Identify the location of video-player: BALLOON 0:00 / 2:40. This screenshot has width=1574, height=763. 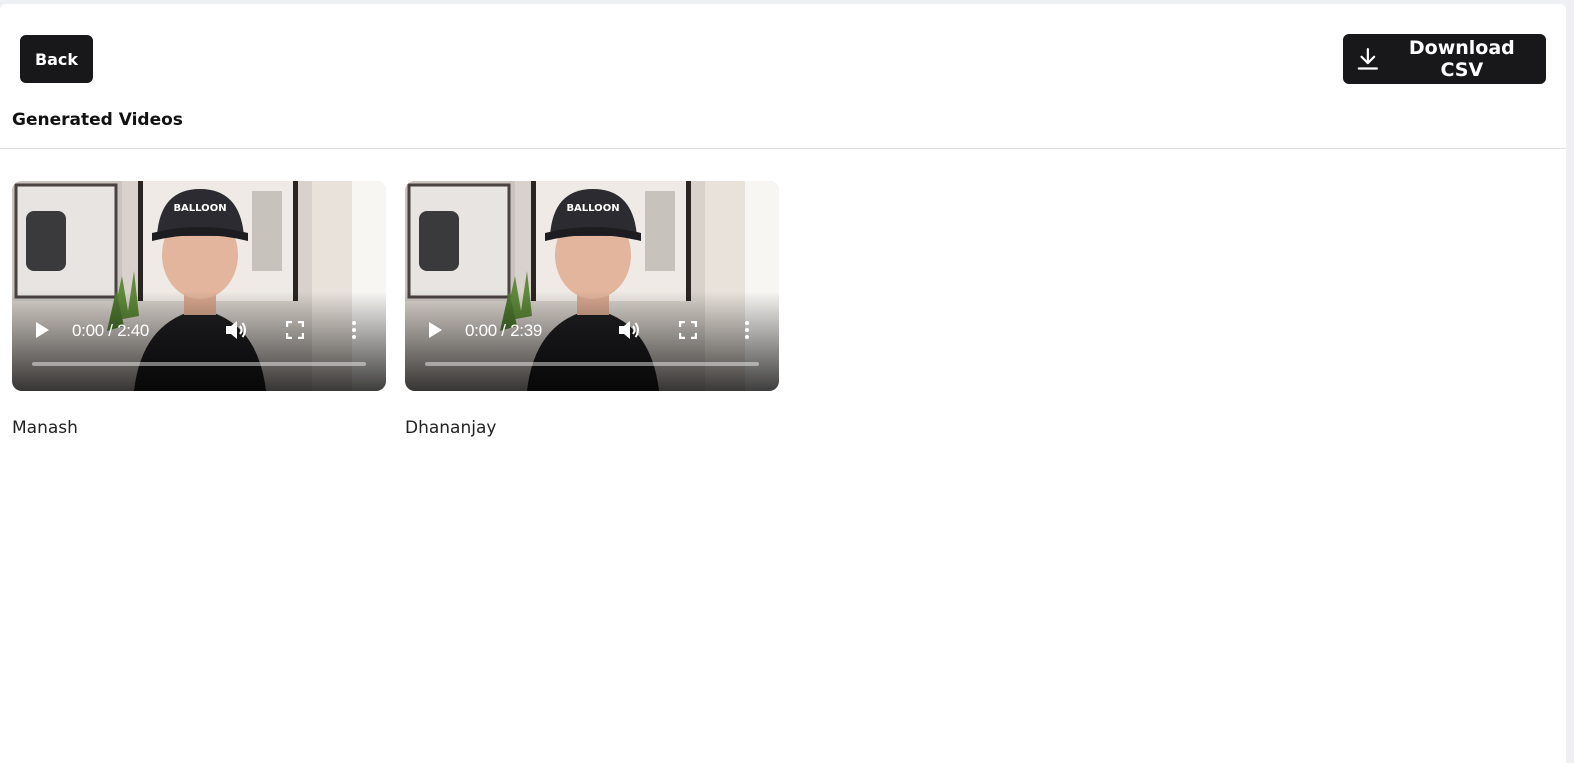
(199, 286).